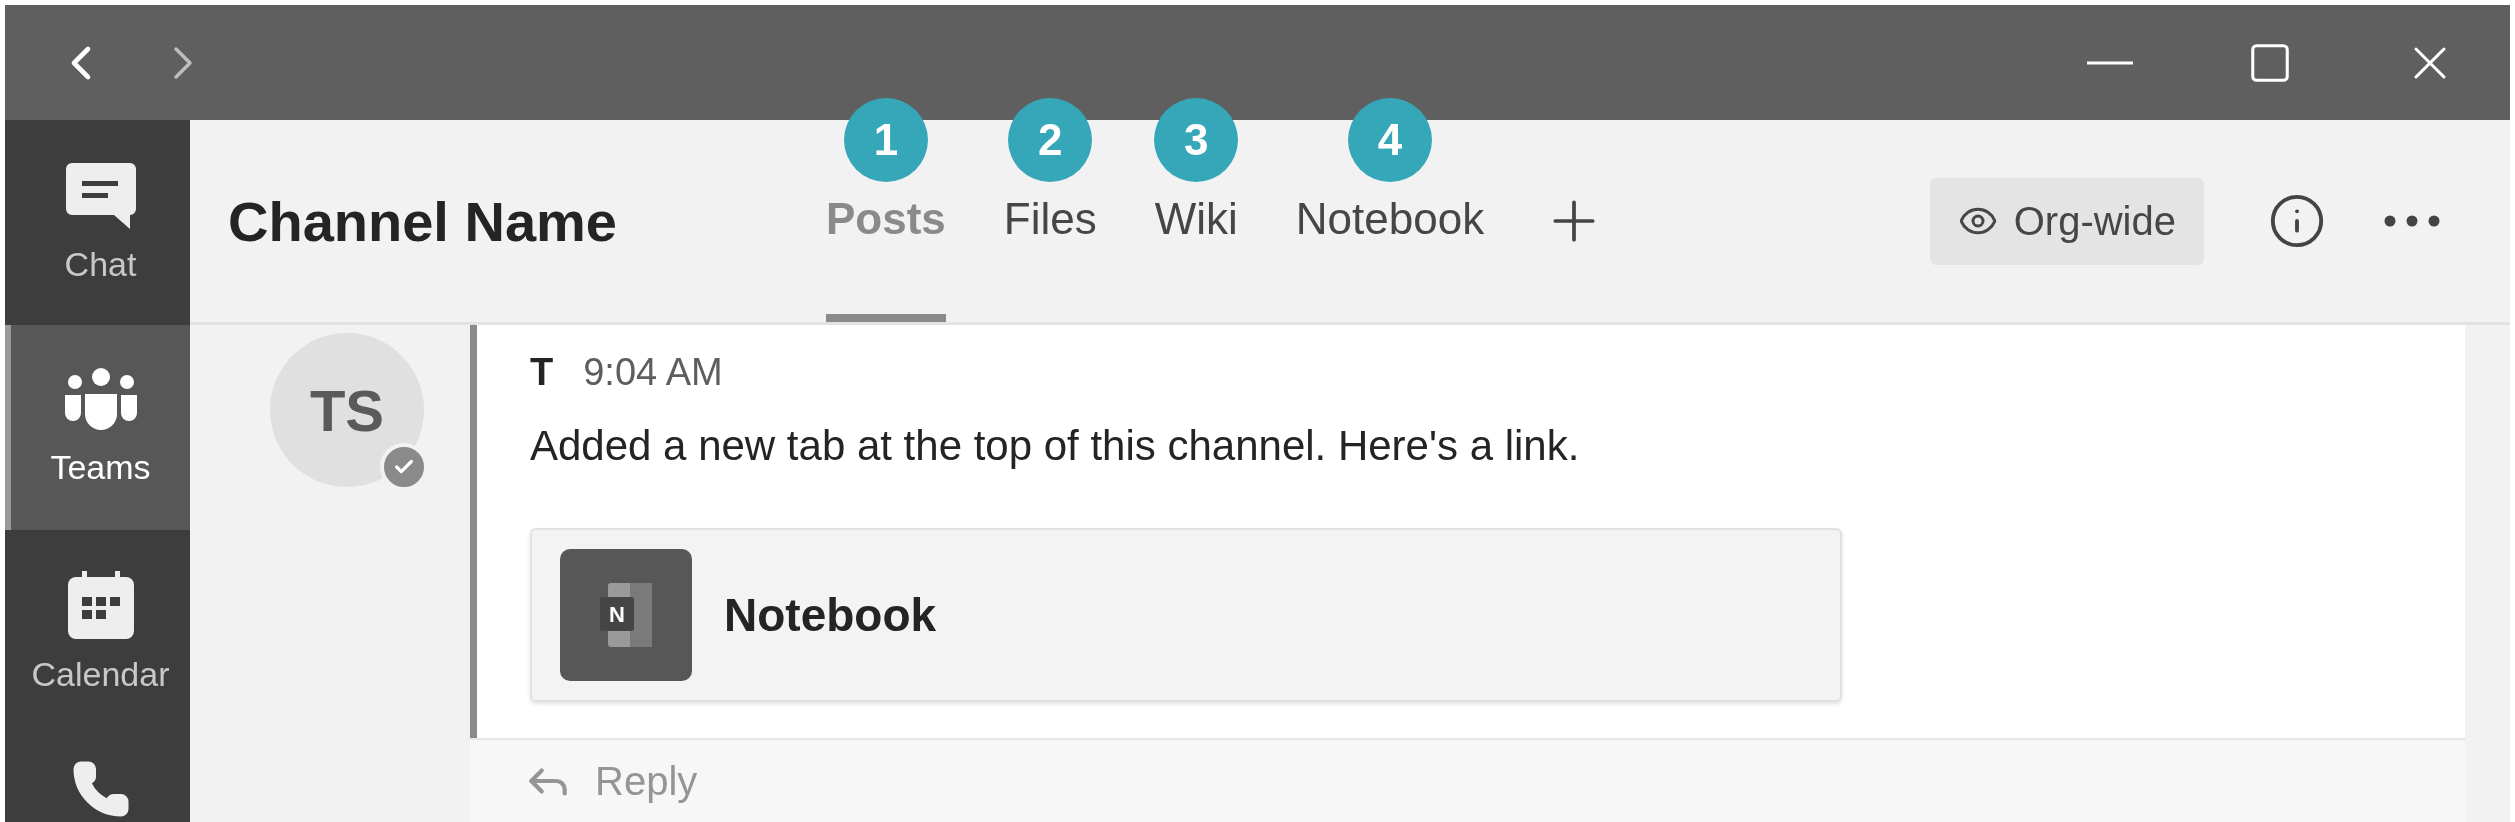 This screenshot has height=822, width=2515. I want to click on tab: Files, so click(1050, 258).